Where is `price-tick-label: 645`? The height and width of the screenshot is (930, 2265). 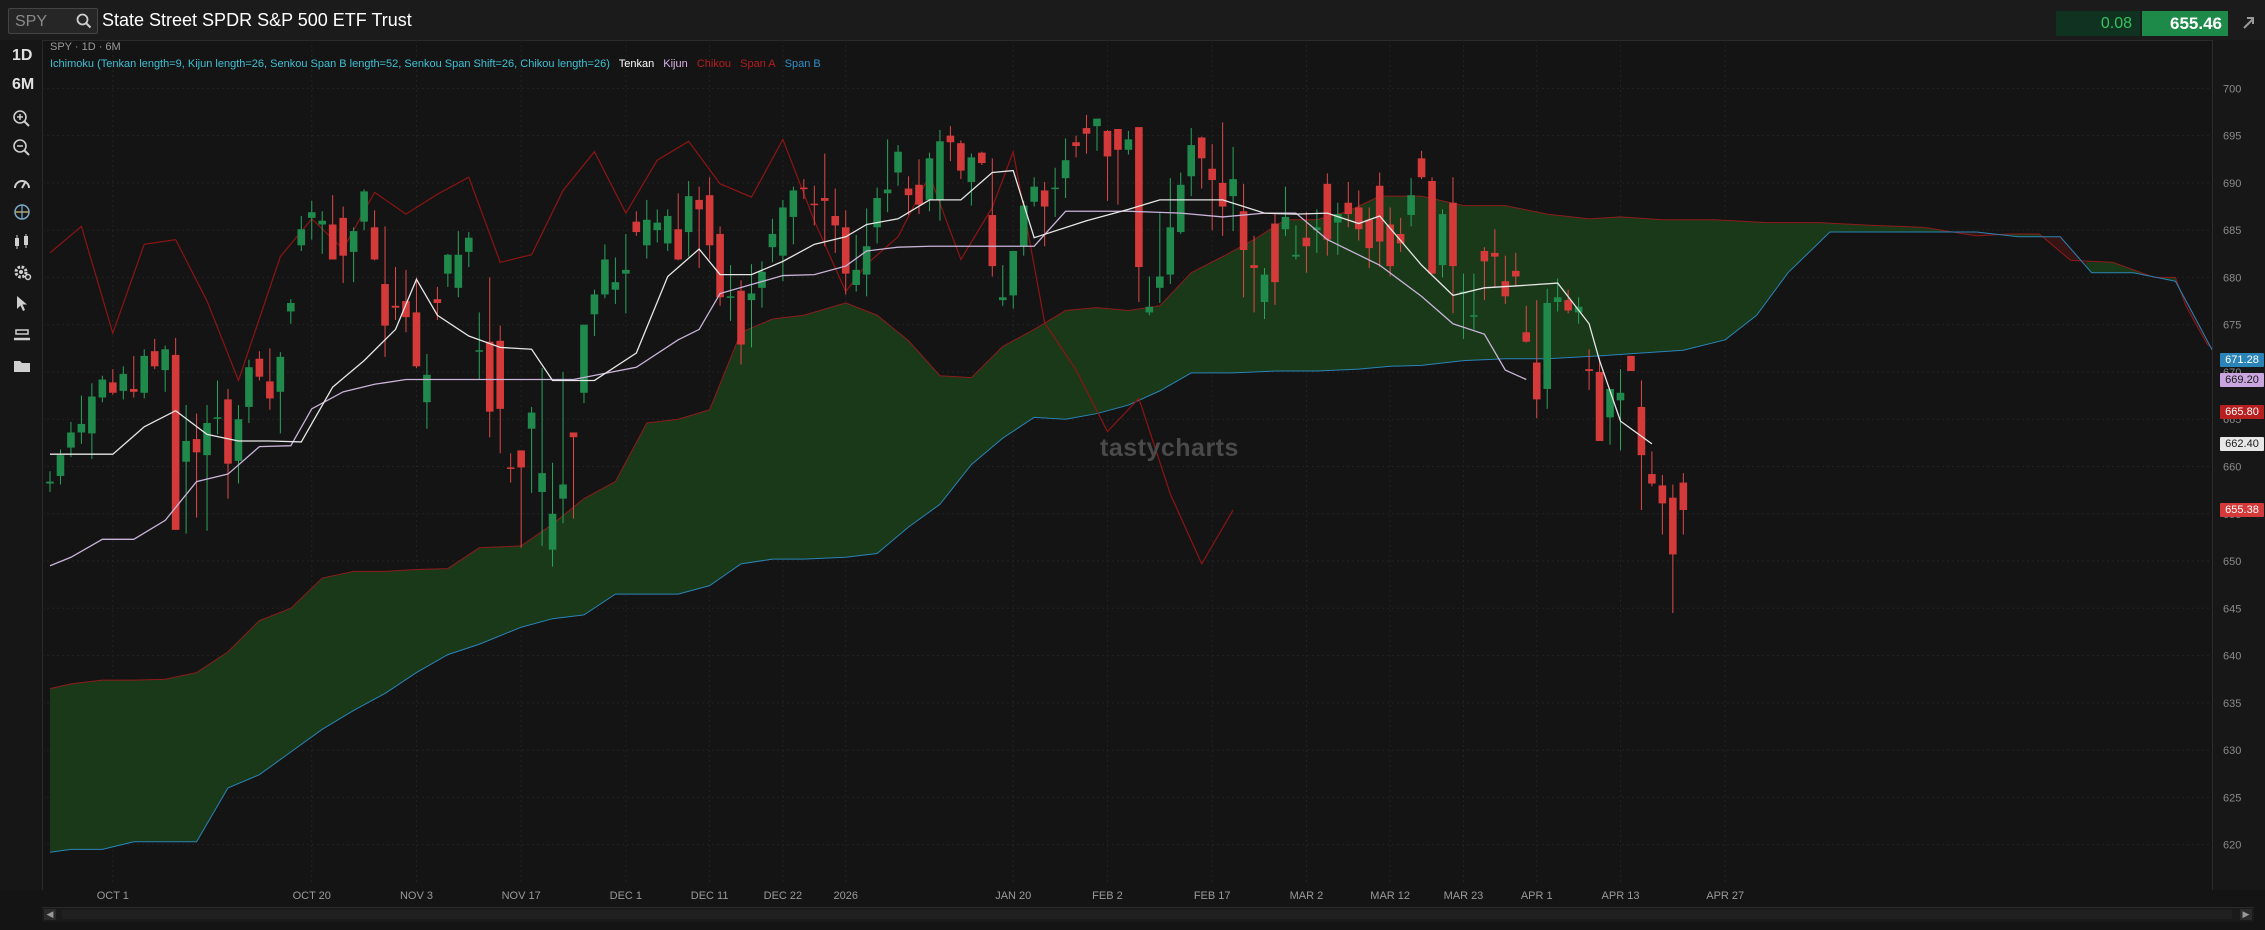 price-tick-label: 645 is located at coordinates (2232, 609).